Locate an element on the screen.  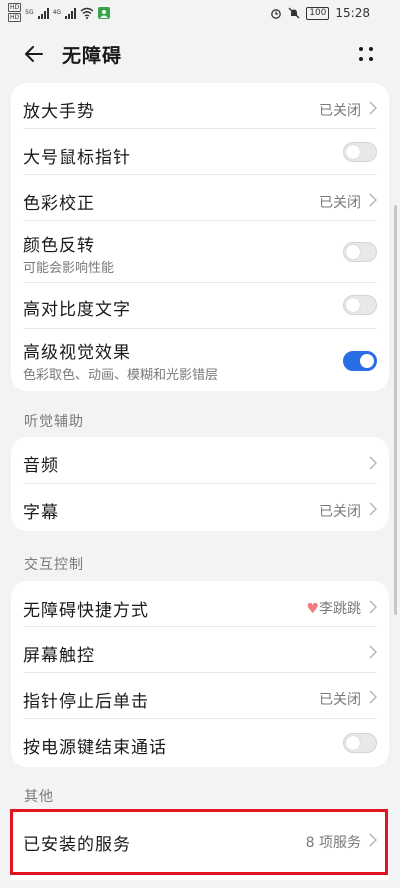
screen-touch-row: 屏幕触控 is located at coordinates (200, 650).